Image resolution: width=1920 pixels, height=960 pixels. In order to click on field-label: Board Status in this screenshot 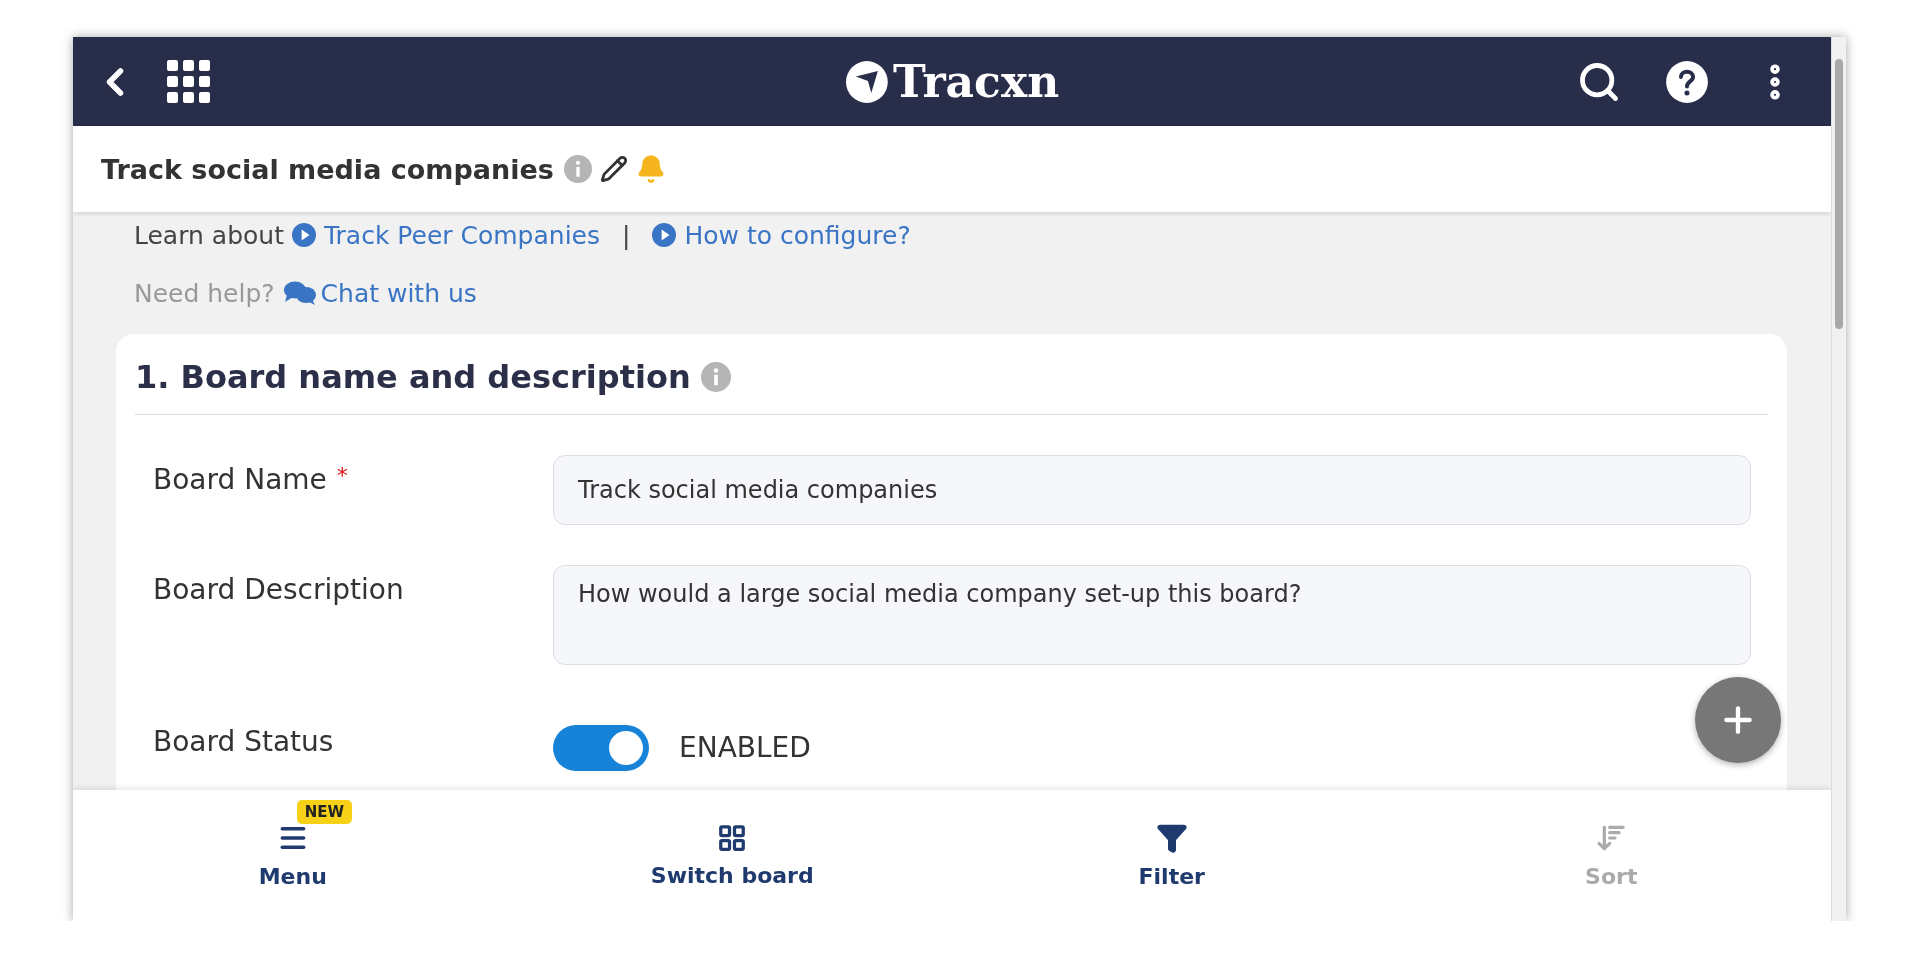, I will do `click(243, 741)`.